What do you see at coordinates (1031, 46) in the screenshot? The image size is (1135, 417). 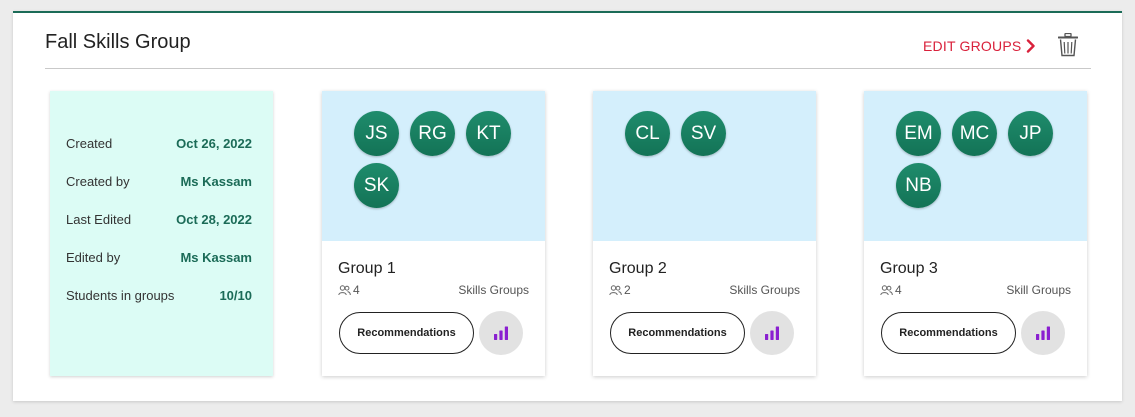 I see `chevron-right-icon` at bounding box center [1031, 46].